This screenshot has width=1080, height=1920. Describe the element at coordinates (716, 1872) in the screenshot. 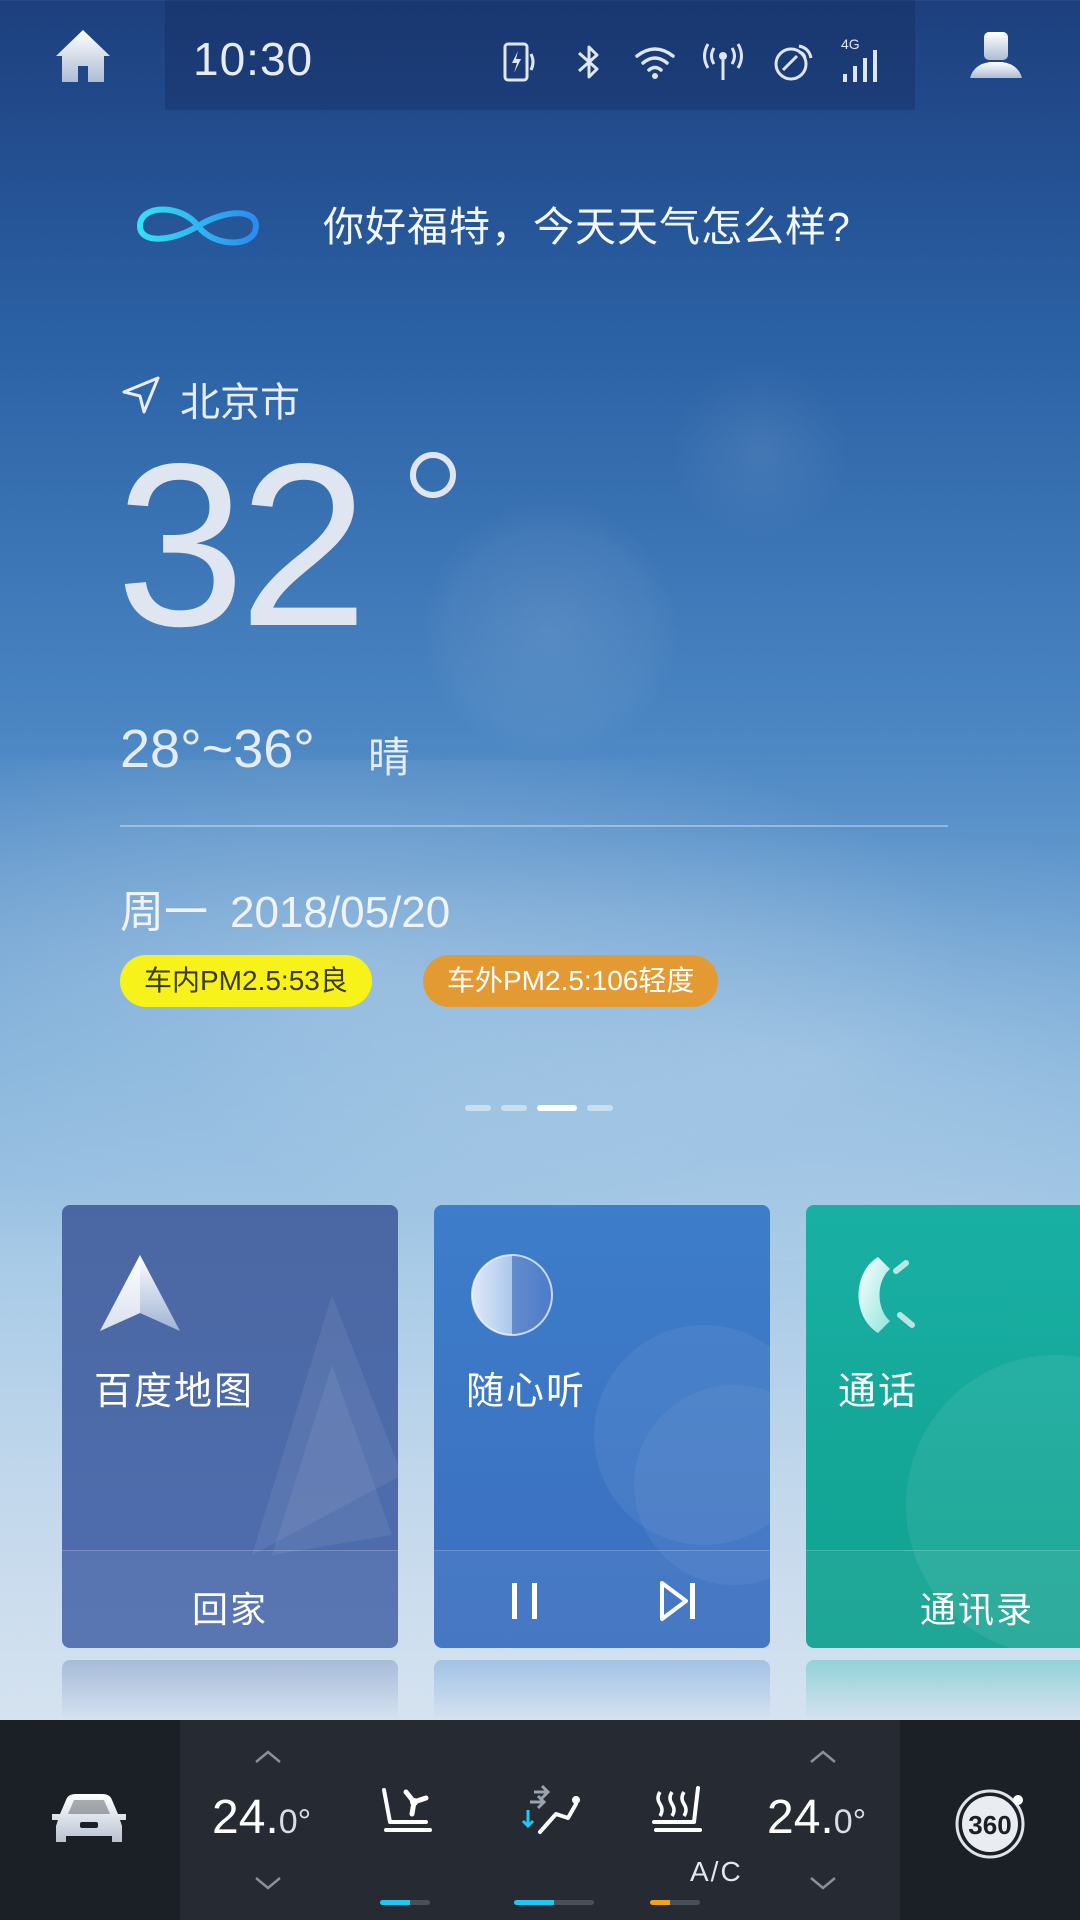

I see `ac-label: A/C` at that location.